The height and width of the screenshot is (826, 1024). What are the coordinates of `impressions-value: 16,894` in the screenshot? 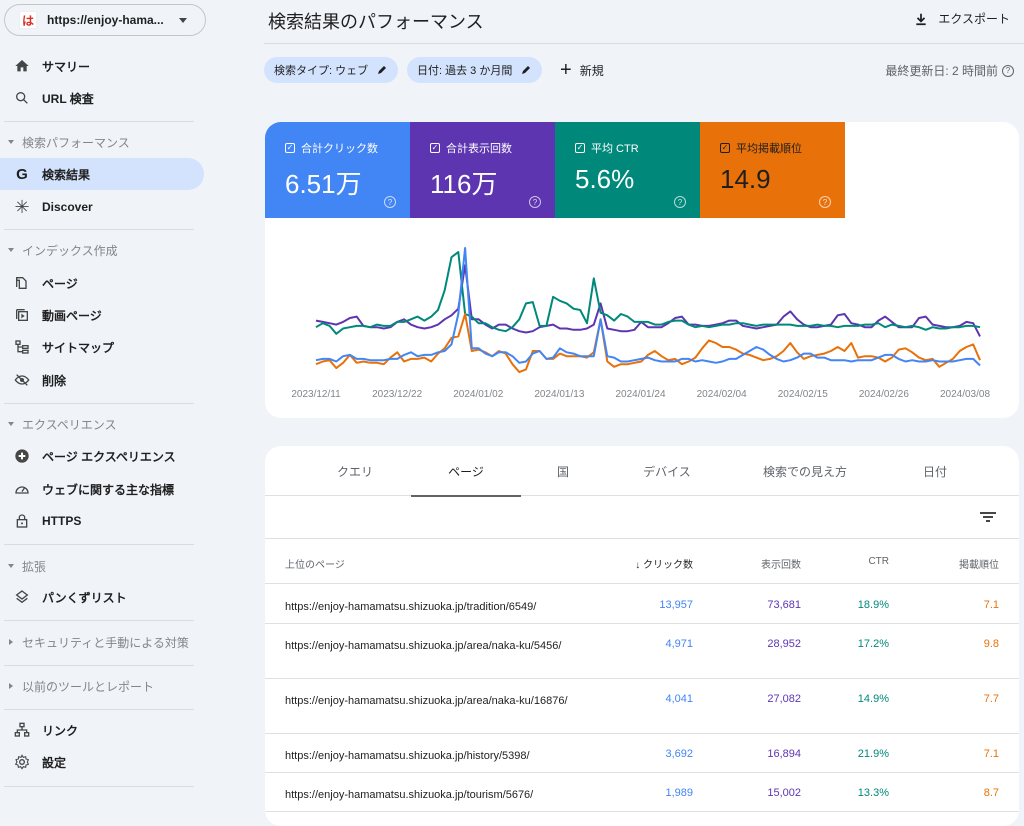 It's located at (784, 754).